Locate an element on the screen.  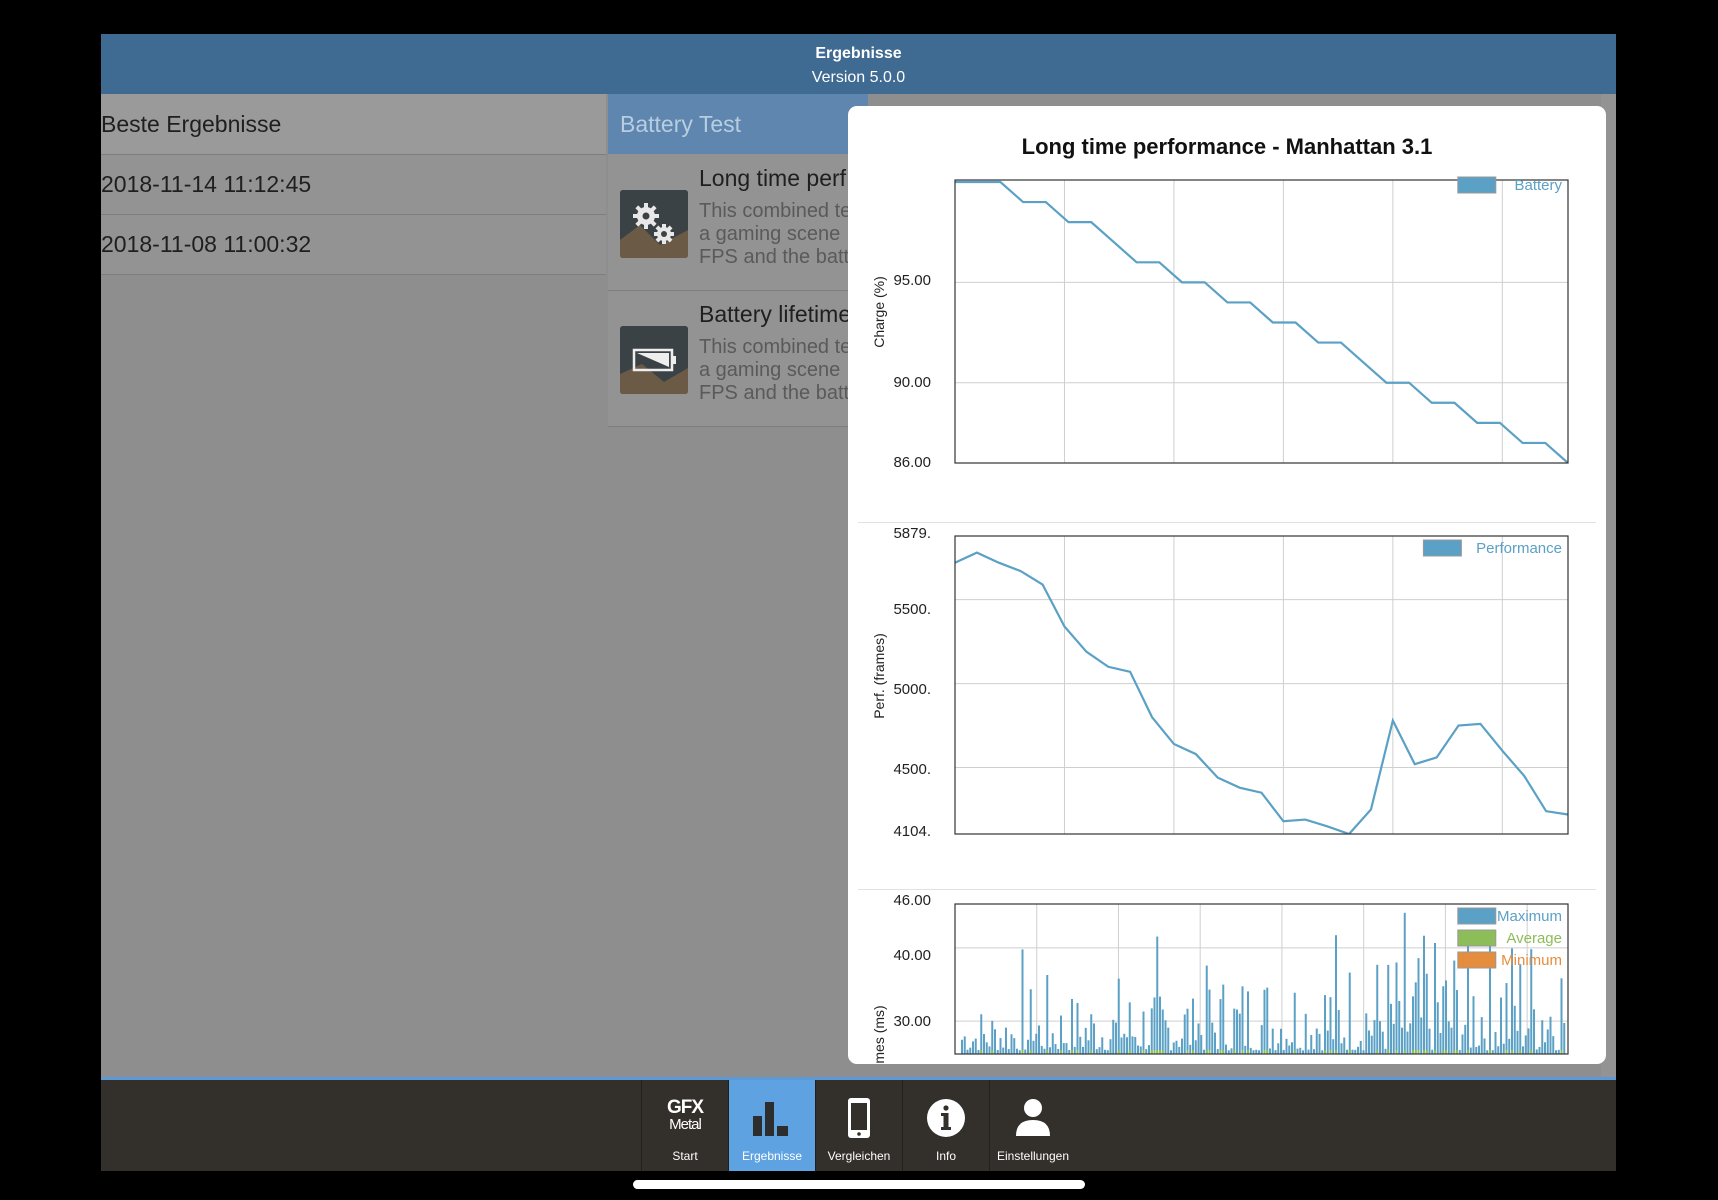
tab-einstellungen: Einstellungen is located at coordinates (1032, 1125).